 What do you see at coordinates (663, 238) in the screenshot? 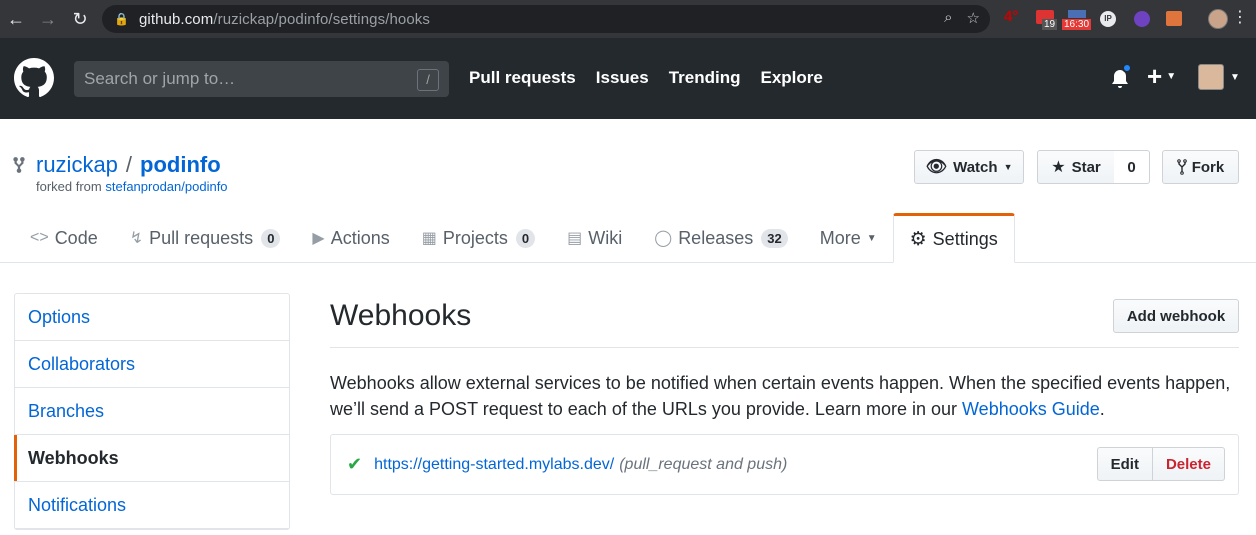
I see `tag-icon: ◯` at bounding box center [663, 238].